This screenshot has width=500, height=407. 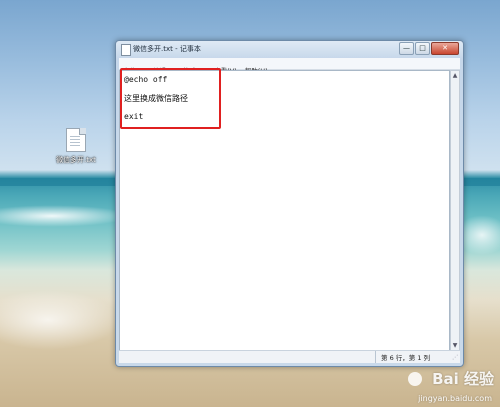 I want to click on desktop-file-icon: 微信多开.txt, so click(x=76, y=146).